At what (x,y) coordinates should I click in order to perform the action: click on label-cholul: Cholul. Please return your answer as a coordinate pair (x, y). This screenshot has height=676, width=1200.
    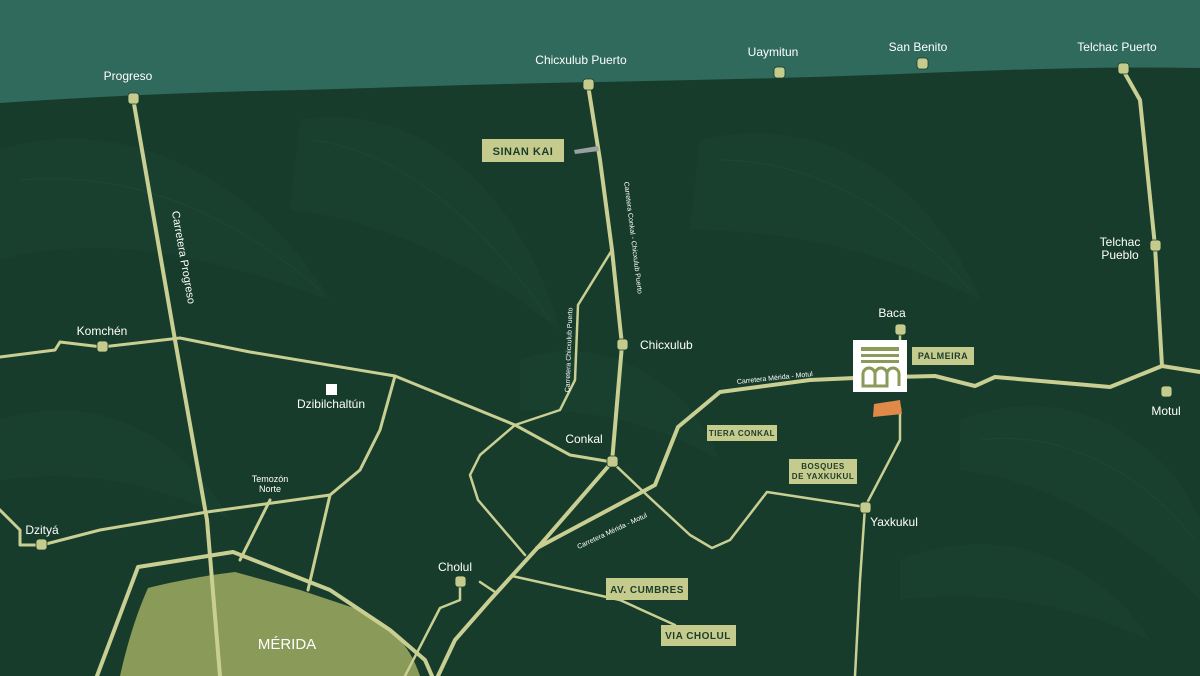
    Looking at the image, I should click on (455, 567).